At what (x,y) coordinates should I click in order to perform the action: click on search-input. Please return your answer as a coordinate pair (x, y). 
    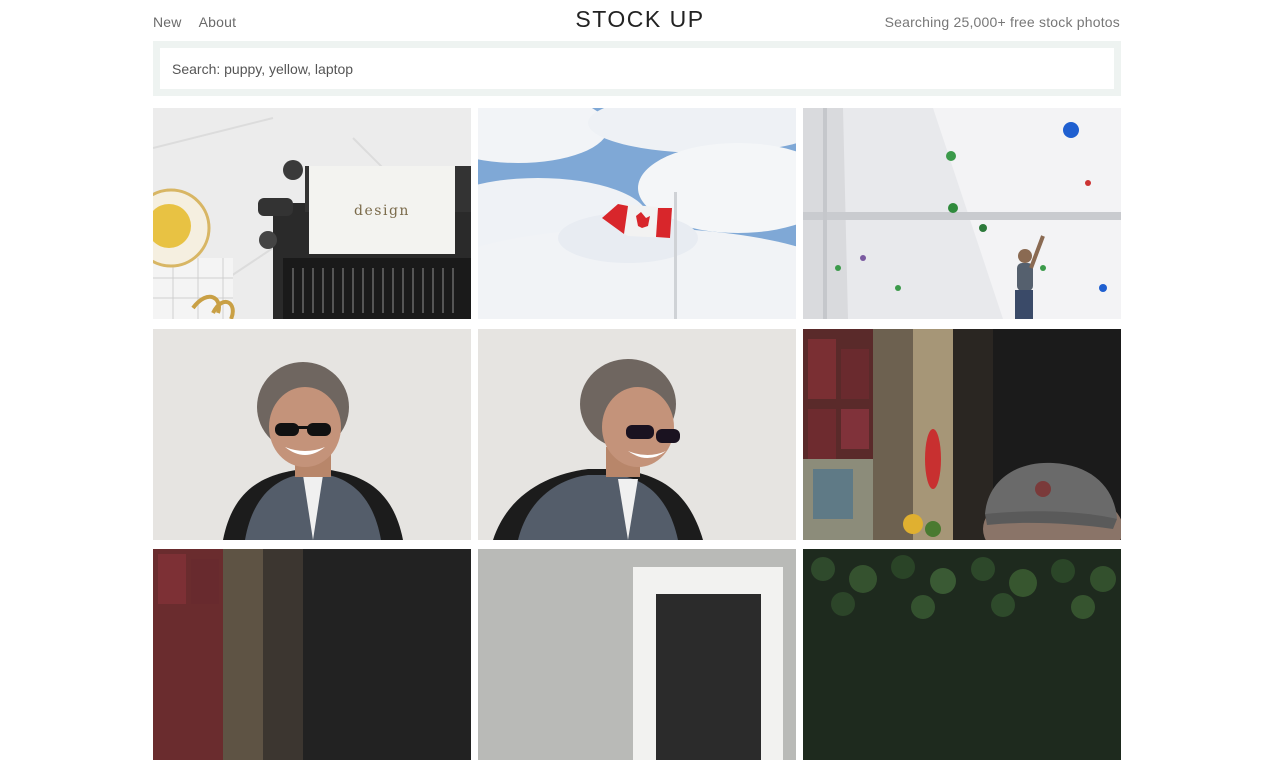
    Looking at the image, I should click on (637, 68).